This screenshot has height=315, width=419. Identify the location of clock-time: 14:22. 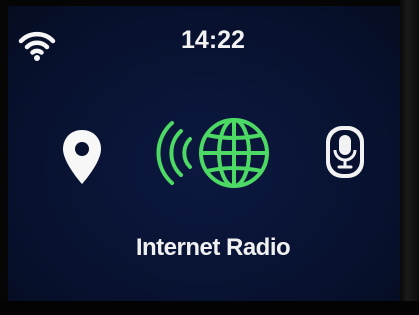
(213, 40).